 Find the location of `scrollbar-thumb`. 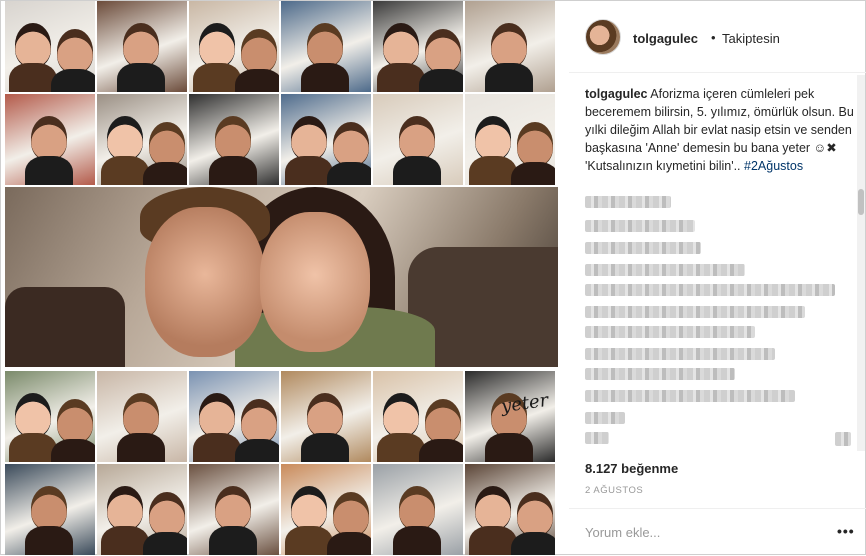

scrollbar-thumb is located at coordinates (861, 202).